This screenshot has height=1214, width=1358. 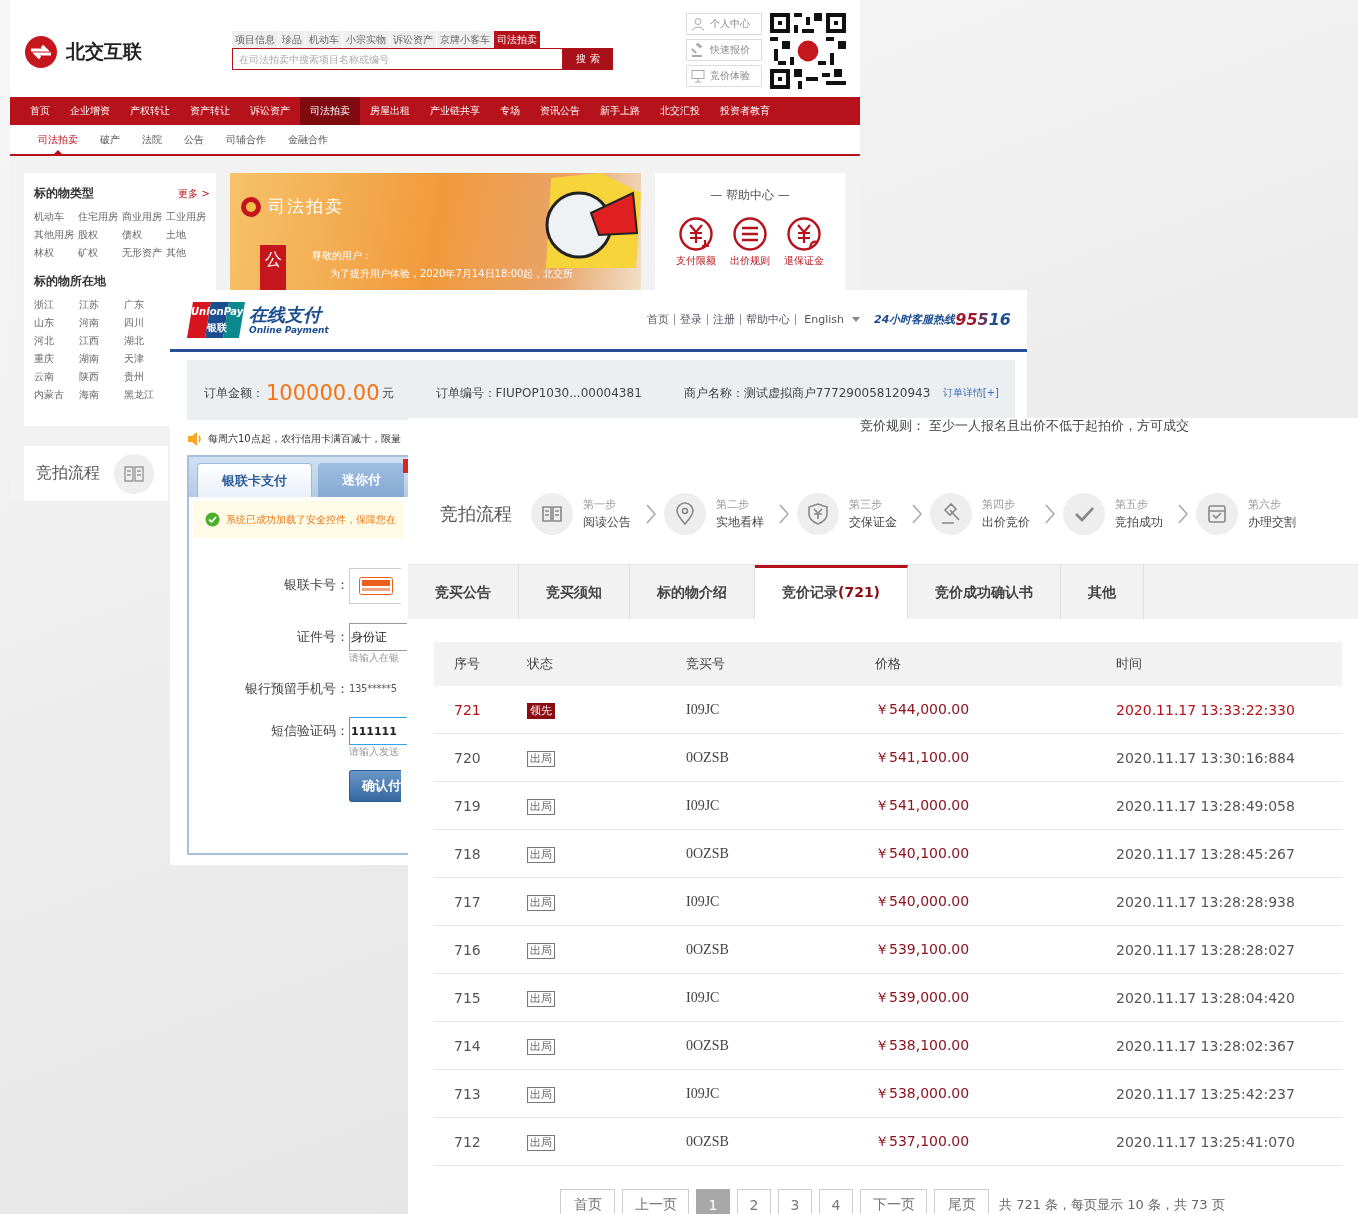 What do you see at coordinates (588, 59) in the screenshot?
I see `search-button: 搜 索` at bounding box center [588, 59].